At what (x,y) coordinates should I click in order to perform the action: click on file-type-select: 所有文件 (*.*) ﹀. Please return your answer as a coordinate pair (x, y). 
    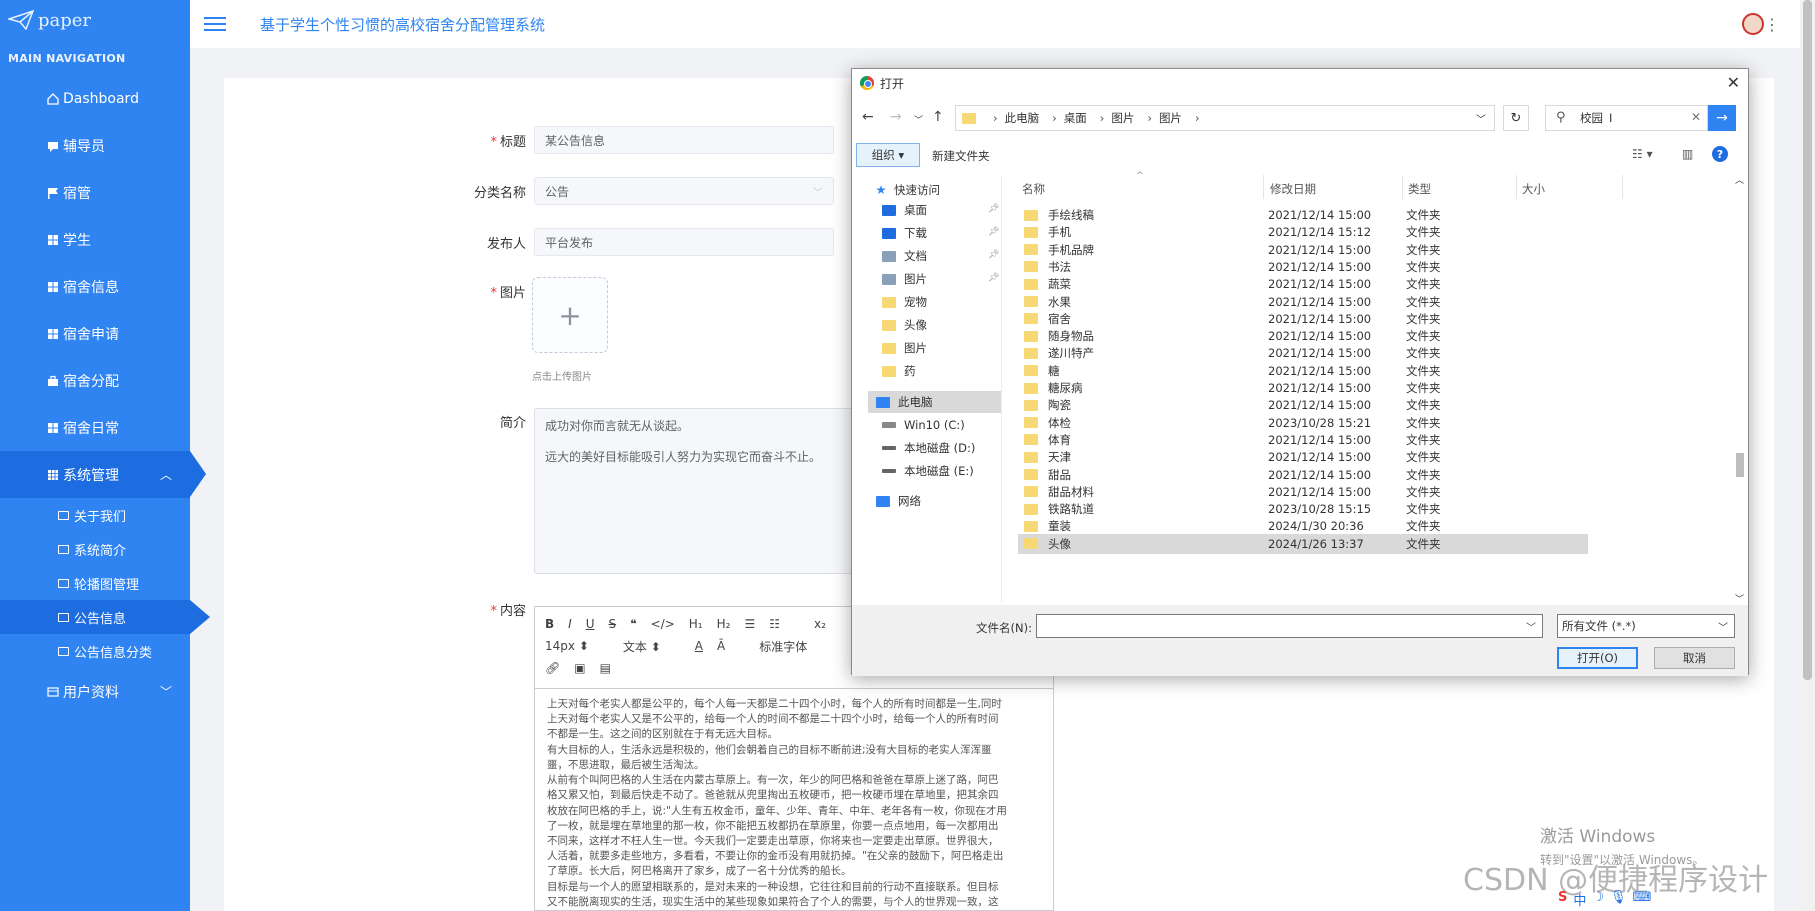
    Looking at the image, I should click on (1646, 626).